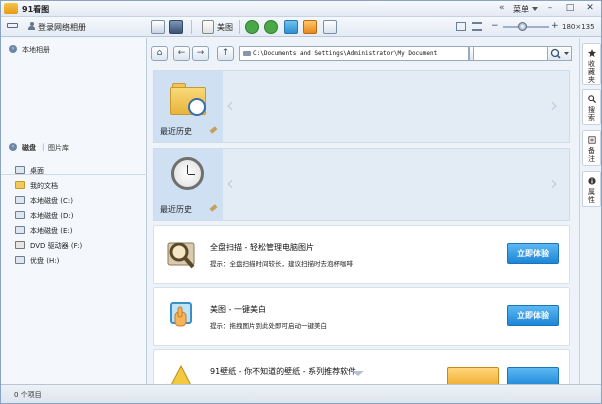 This screenshot has height=404, width=602. I want to click on zoom-in-button: +, so click(555, 26).